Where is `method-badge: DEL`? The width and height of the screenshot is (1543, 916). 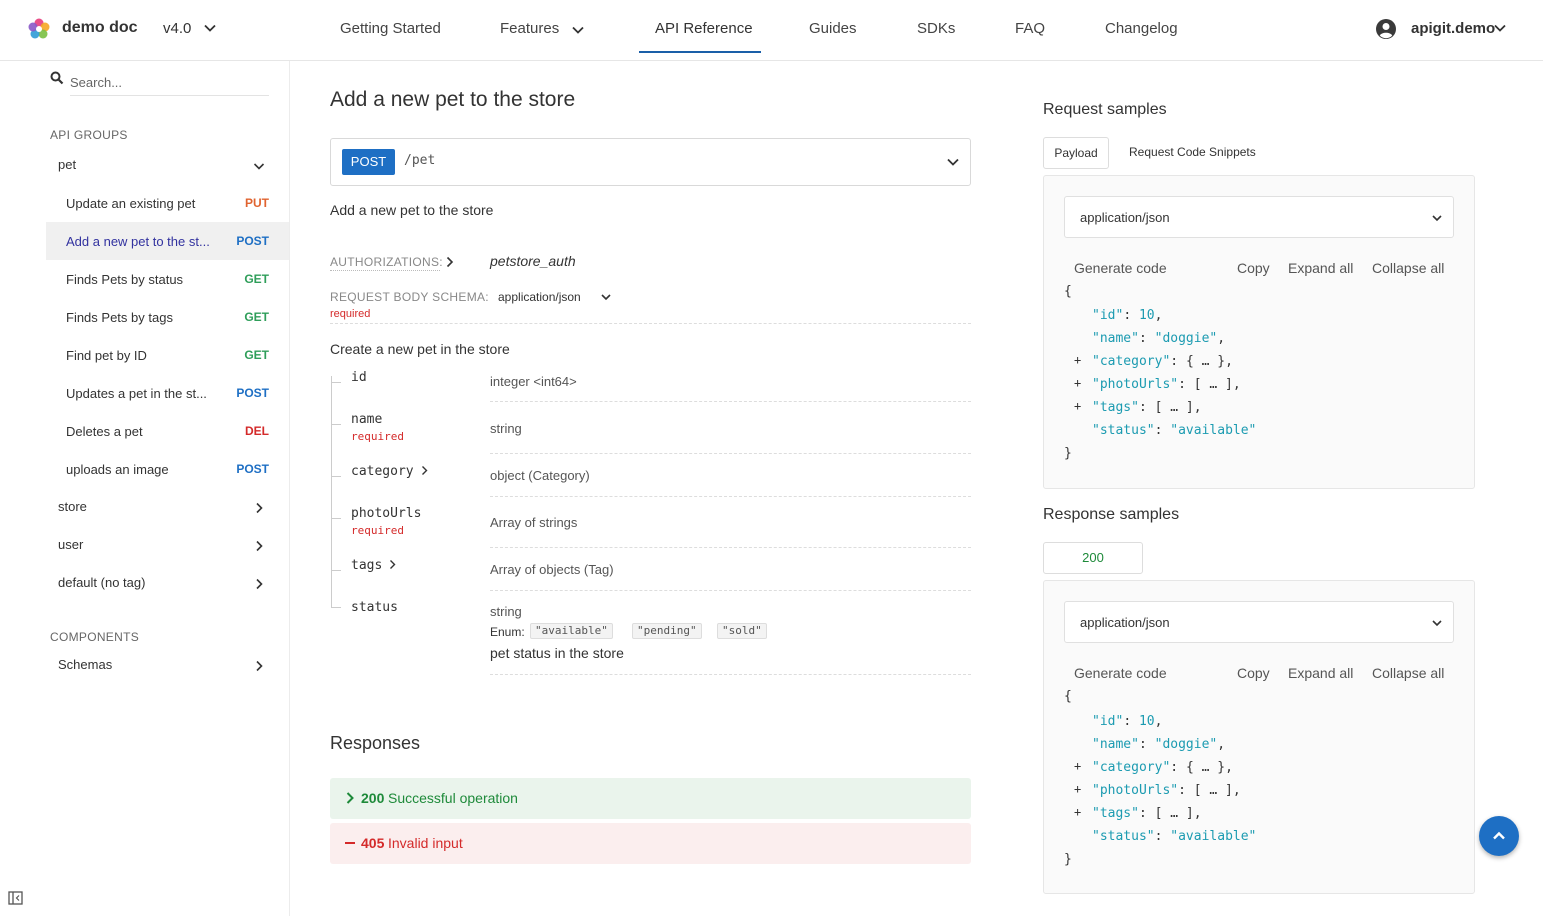
method-badge: DEL is located at coordinates (257, 431).